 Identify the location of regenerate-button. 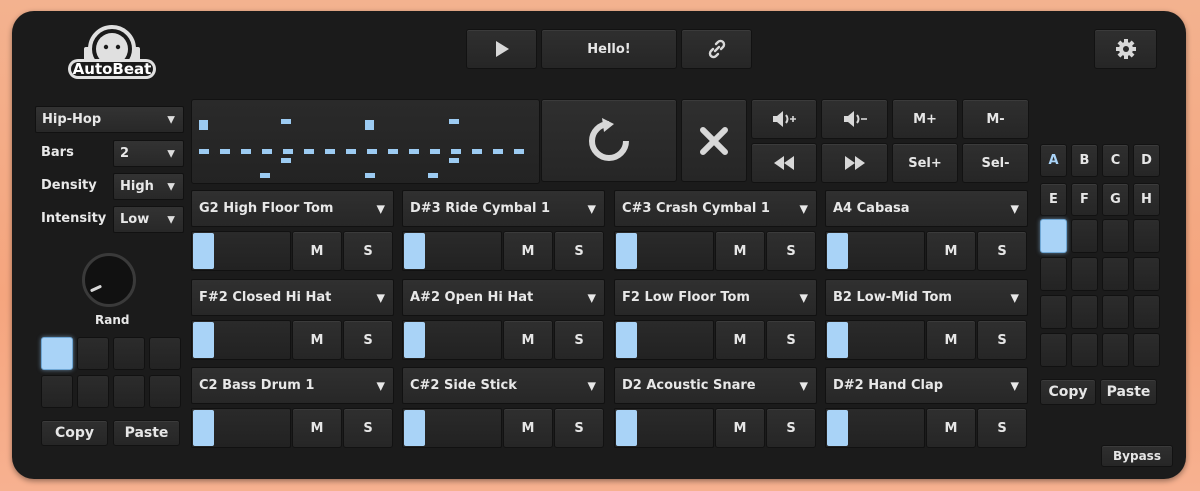
(609, 140).